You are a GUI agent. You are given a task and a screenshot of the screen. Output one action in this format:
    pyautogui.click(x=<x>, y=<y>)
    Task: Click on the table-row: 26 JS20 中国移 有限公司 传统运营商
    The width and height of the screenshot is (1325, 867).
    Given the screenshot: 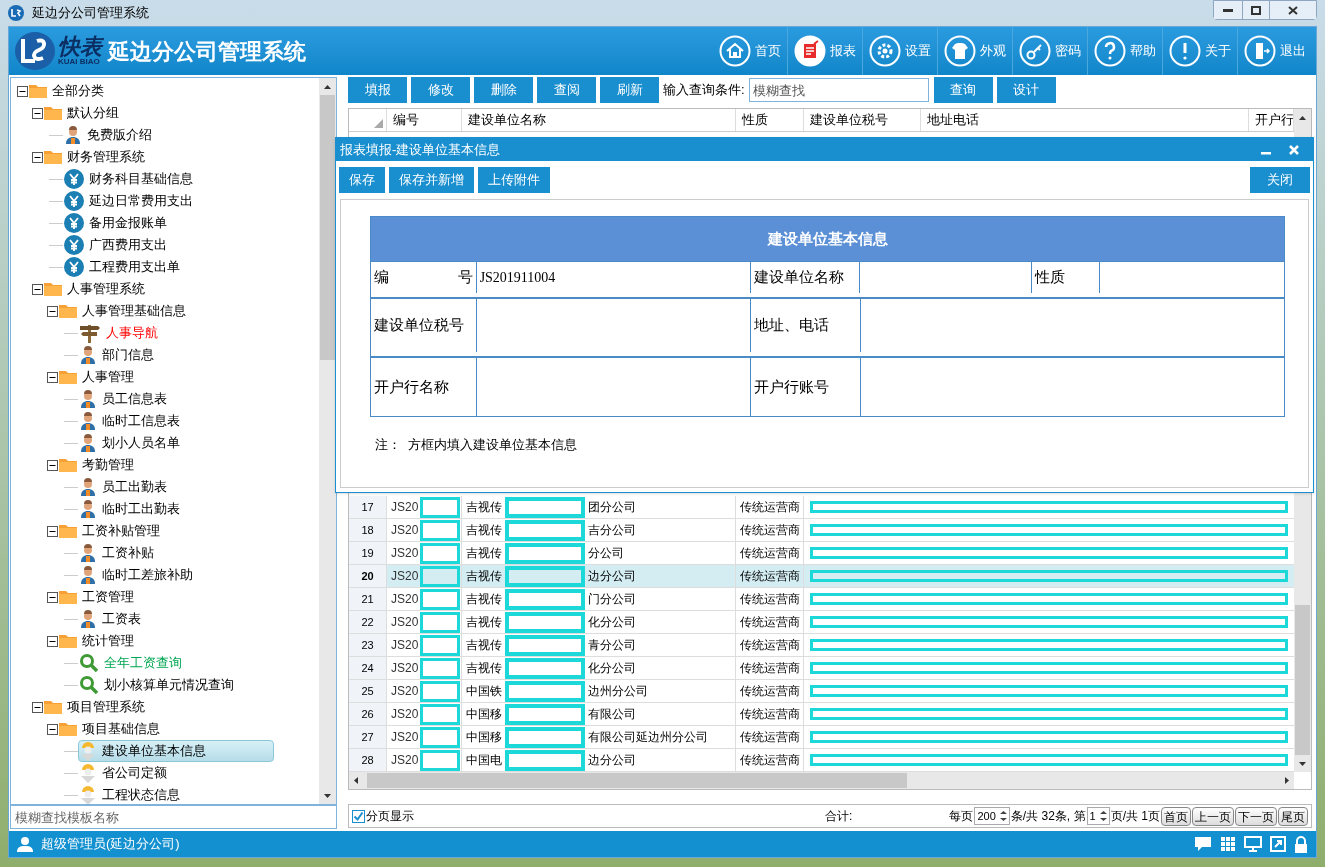 What is the action you would take?
    pyautogui.click(x=821, y=715)
    